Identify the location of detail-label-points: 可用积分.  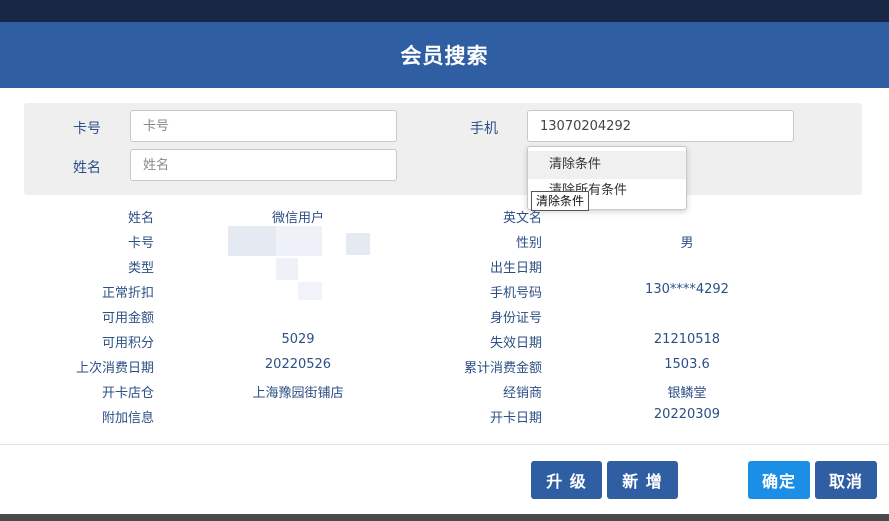
(127, 343).